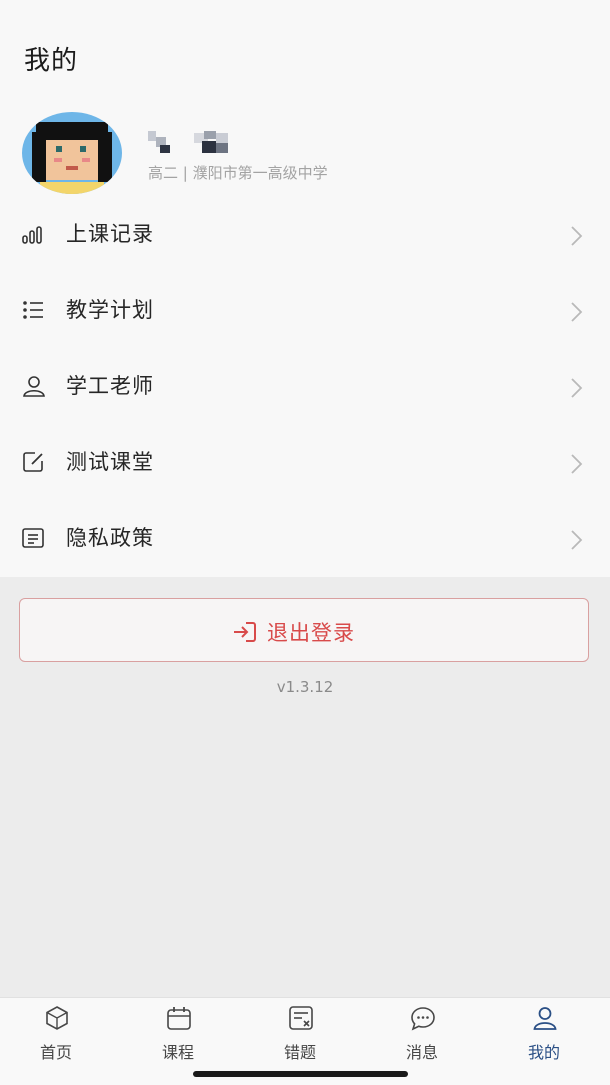 This screenshot has height=1085, width=610. Describe the element at coordinates (305, 385) in the screenshot. I see `menu-item-student-affairs-teacher: 学工老师` at that location.